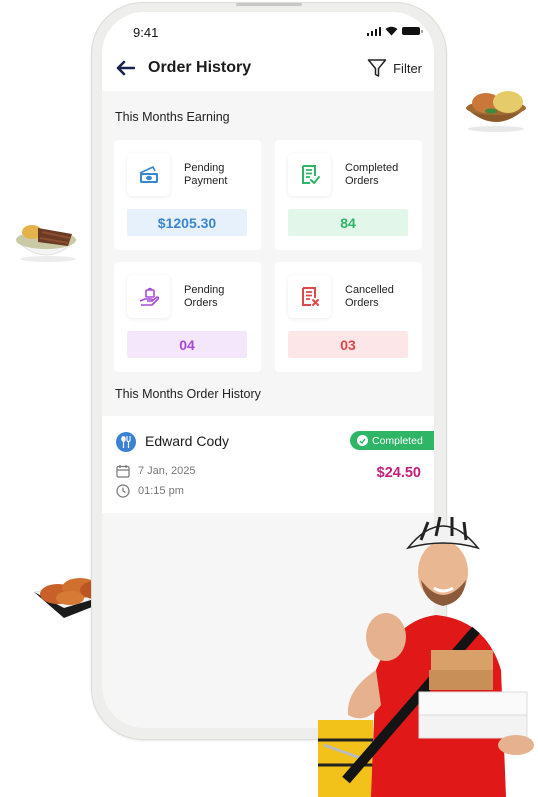 The height and width of the screenshot is (797, 538). Describe the element at coordinates (362, 440) in the screenshot. I see `check-circle-icon` at that location.